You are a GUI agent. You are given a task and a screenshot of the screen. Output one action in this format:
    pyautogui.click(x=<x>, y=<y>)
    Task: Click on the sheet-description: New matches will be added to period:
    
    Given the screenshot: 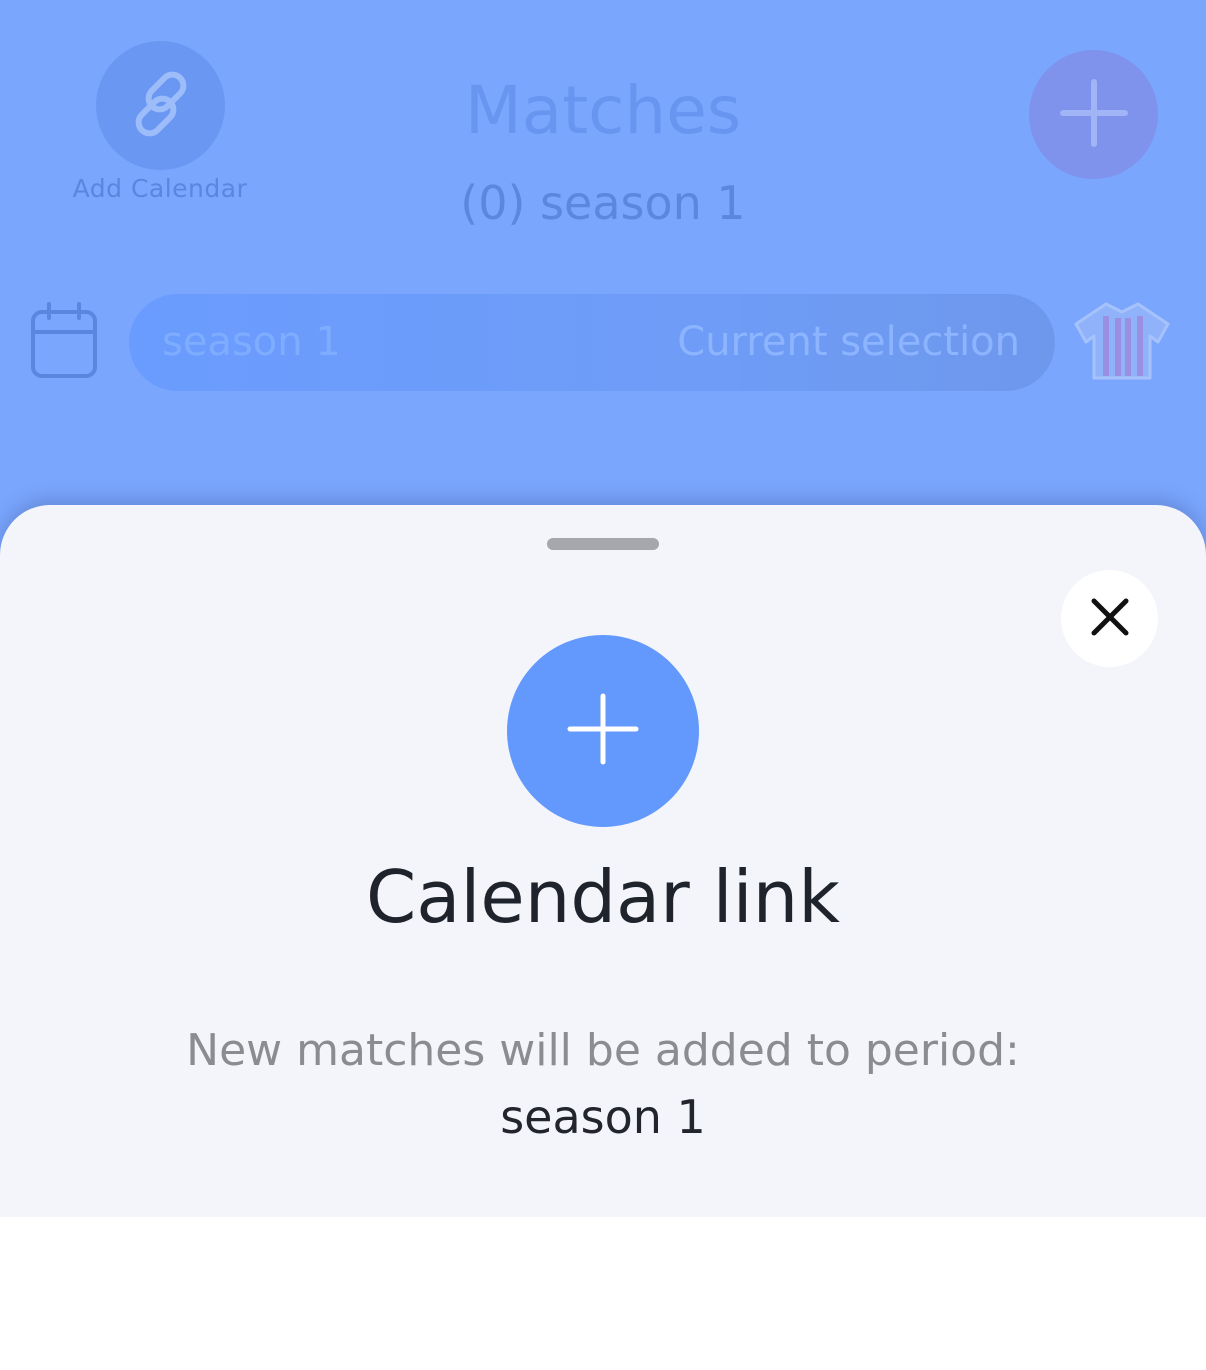 What is the action you would take?
    pyautogui.click(x=603, y=1050)
    